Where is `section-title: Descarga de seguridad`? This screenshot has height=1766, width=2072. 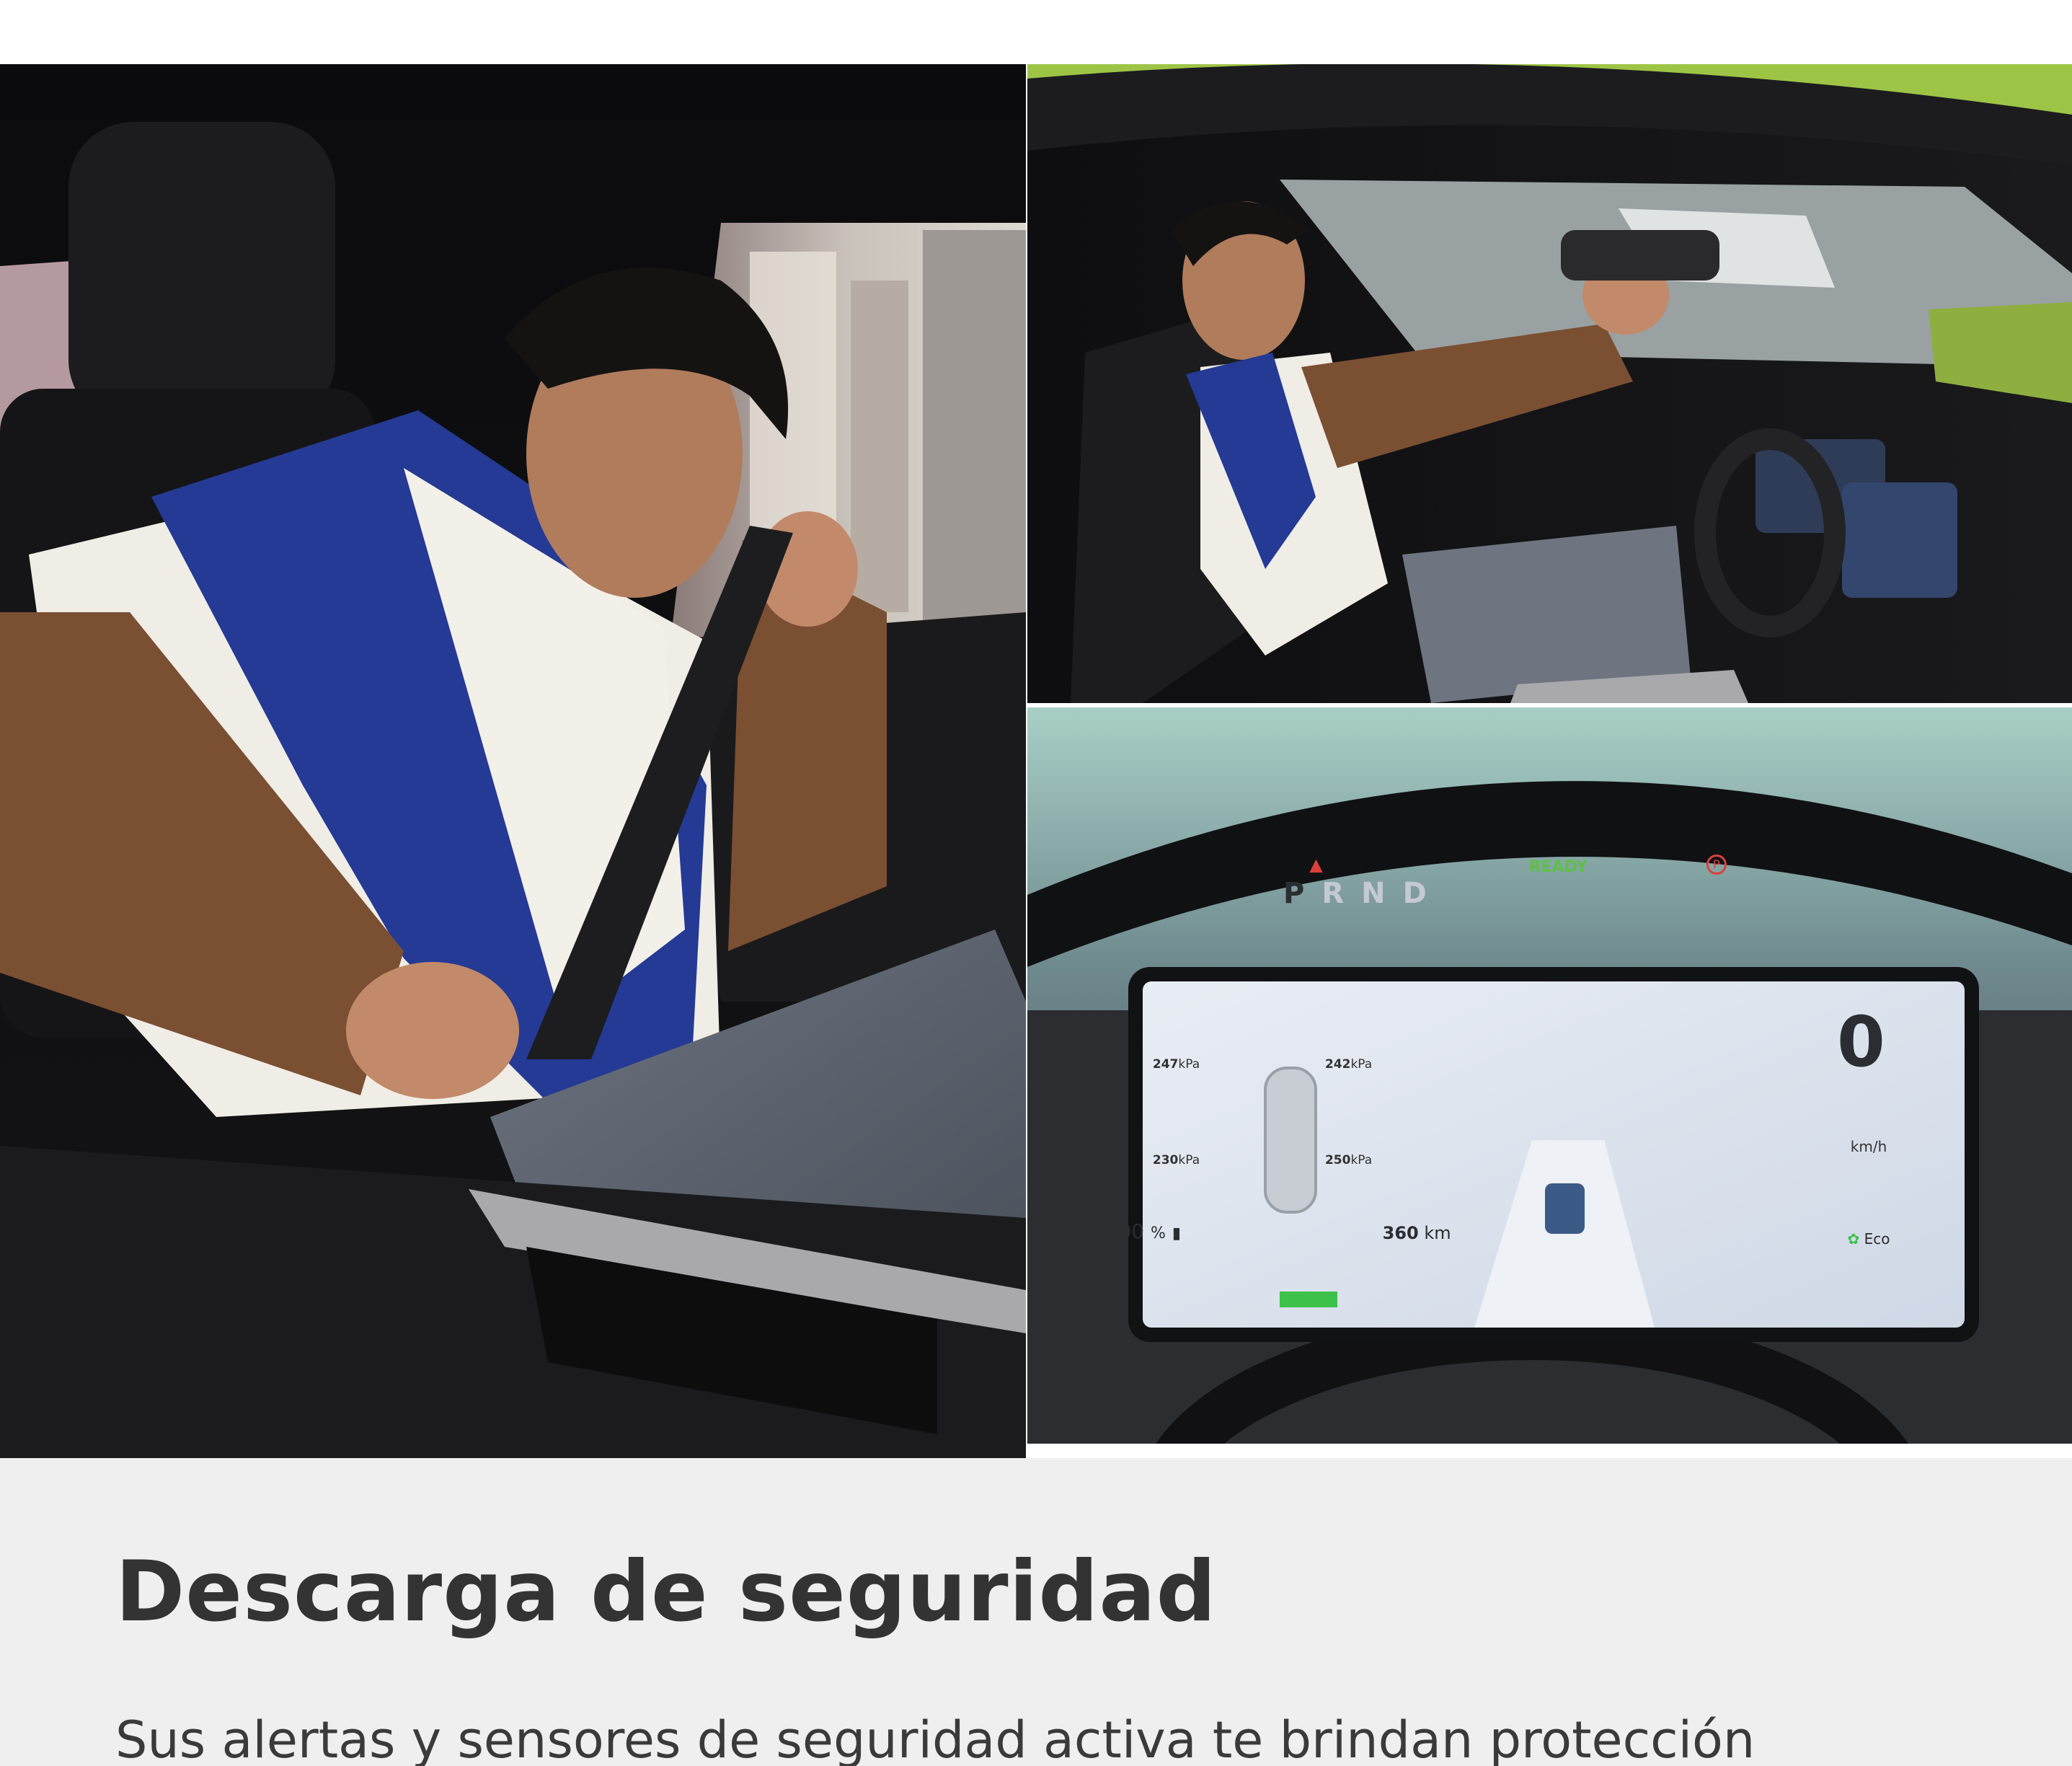 section-title: Descarga de seguridad is located at coordinates (666, 1592).